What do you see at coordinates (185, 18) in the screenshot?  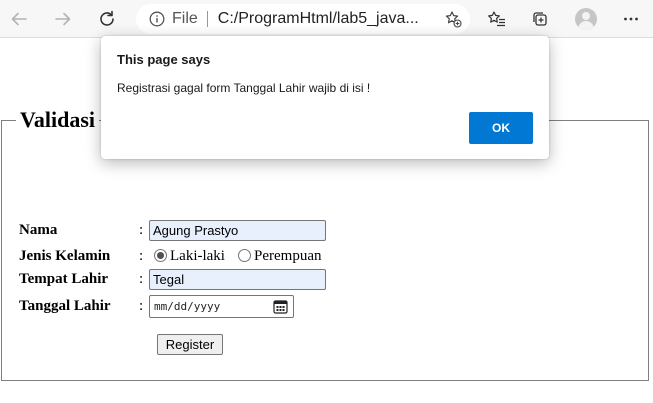 I see `address-scheme-label: File` at bounding box center [185, 18].